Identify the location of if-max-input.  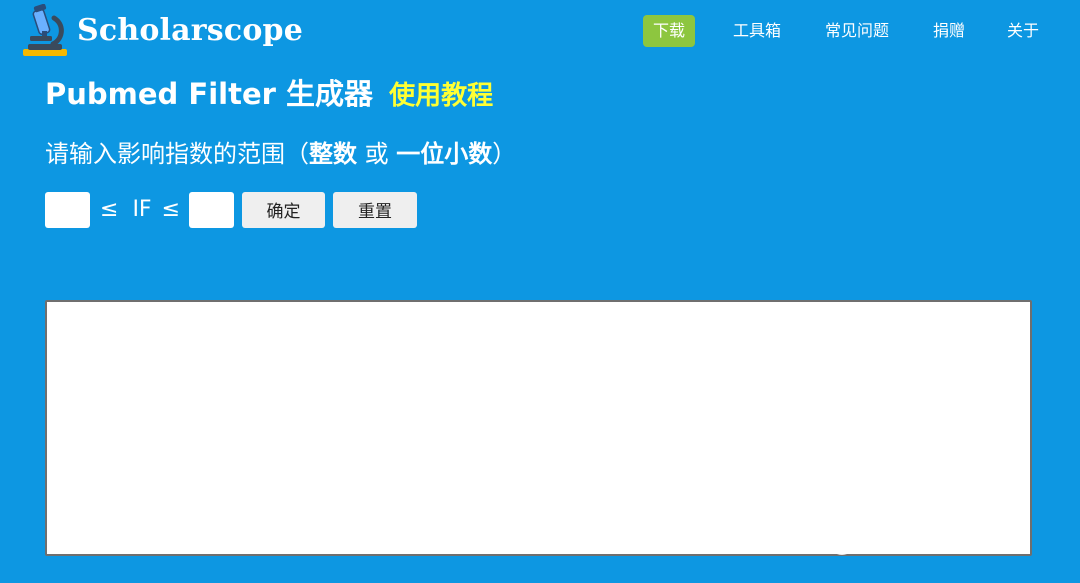
(212, 209).